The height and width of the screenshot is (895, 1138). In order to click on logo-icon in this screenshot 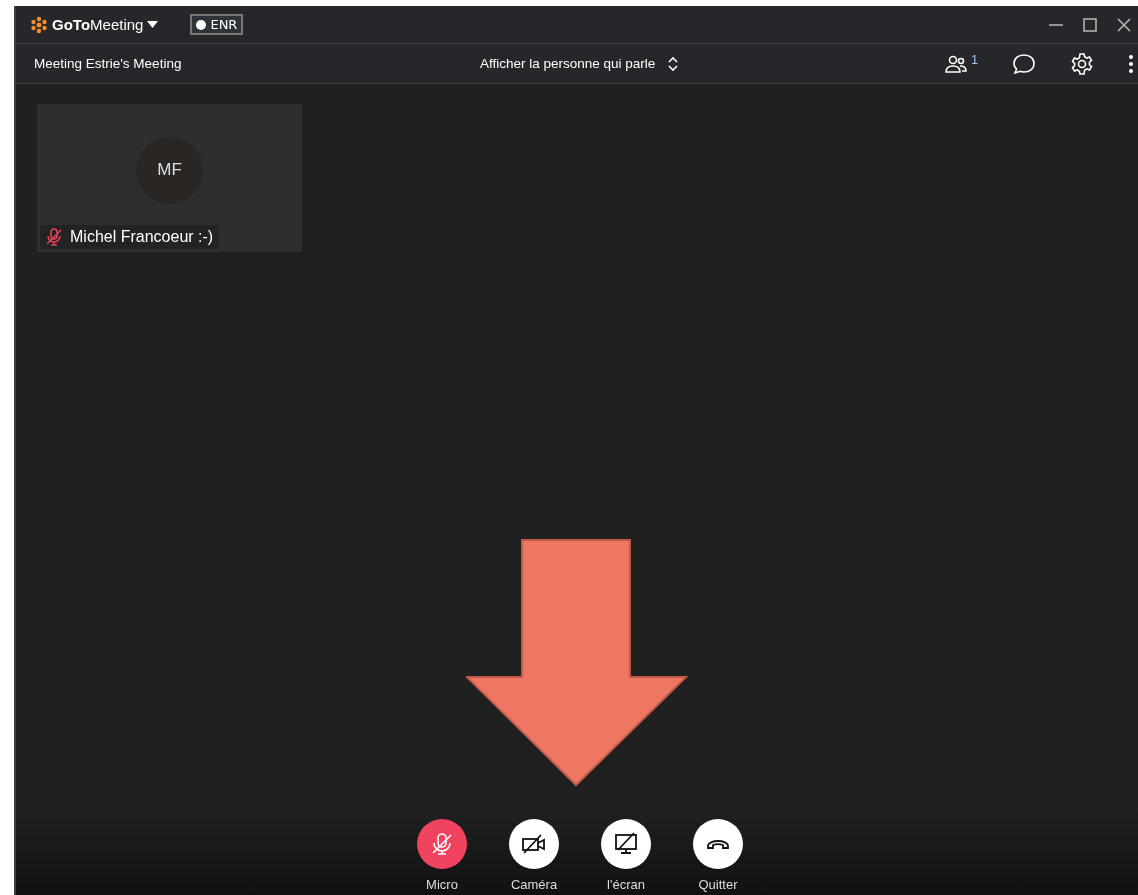, I will do `click(39, 24)`.